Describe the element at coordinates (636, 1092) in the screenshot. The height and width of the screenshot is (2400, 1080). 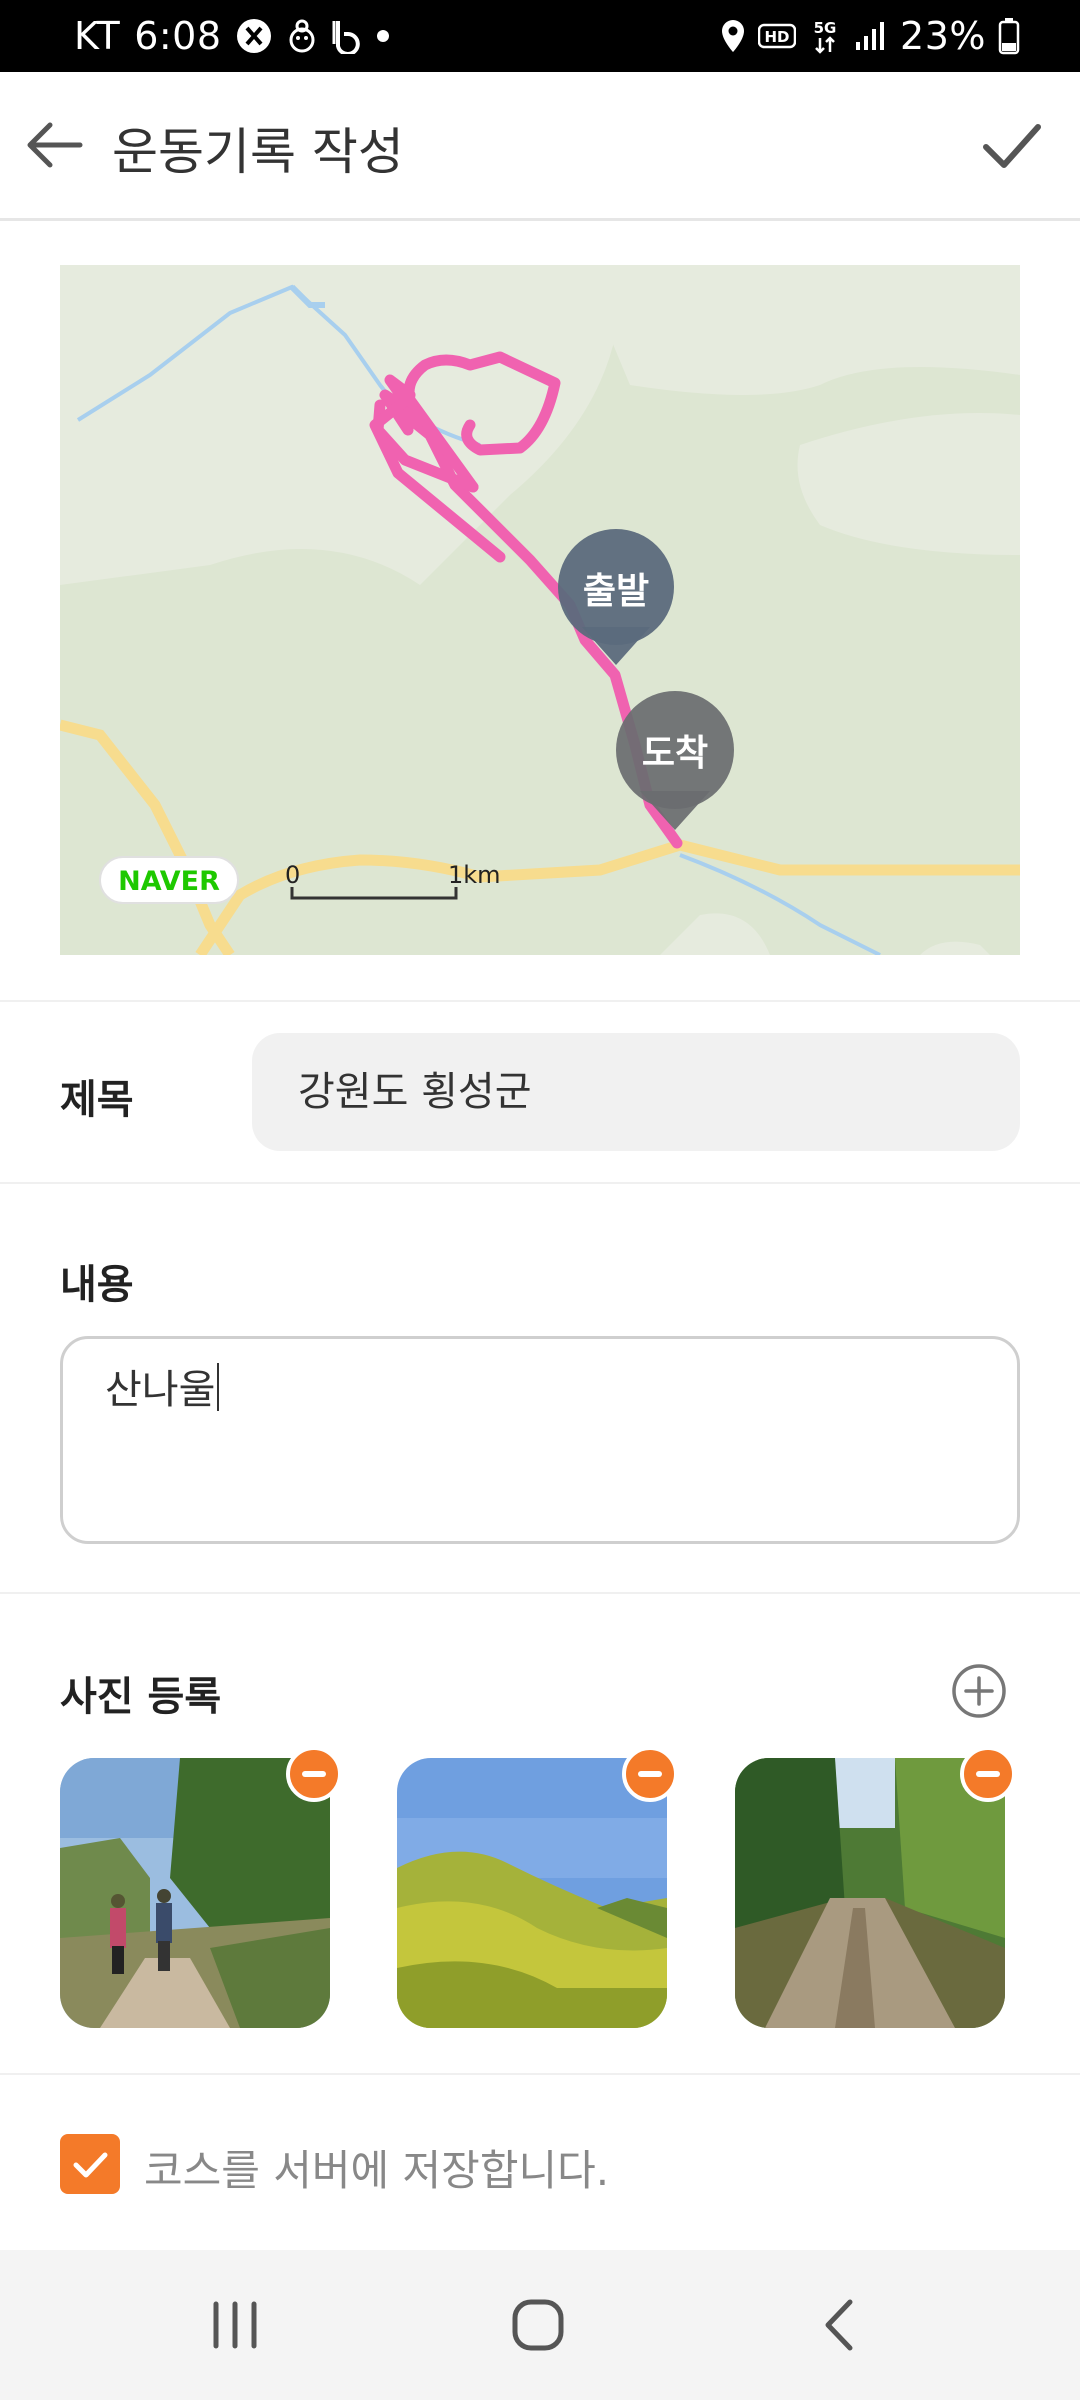
I see `title-input: 강원도 횡성군` at that location.